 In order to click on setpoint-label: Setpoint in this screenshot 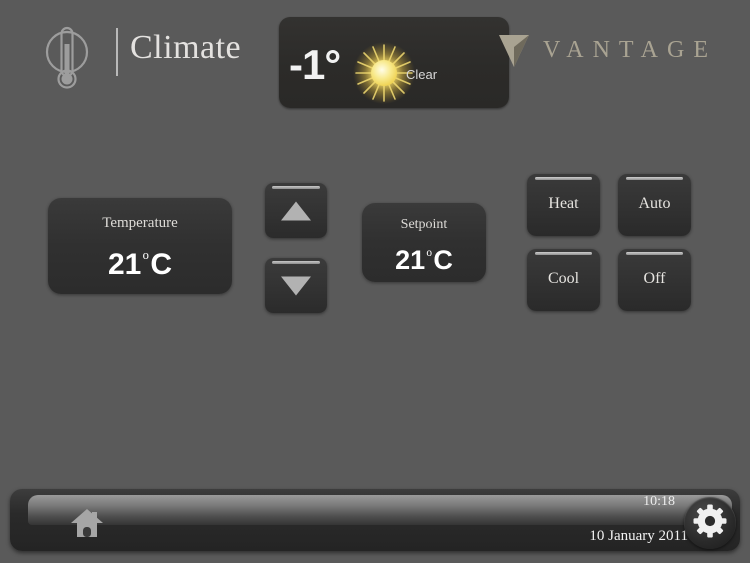, I will do `click(424, 224)`.